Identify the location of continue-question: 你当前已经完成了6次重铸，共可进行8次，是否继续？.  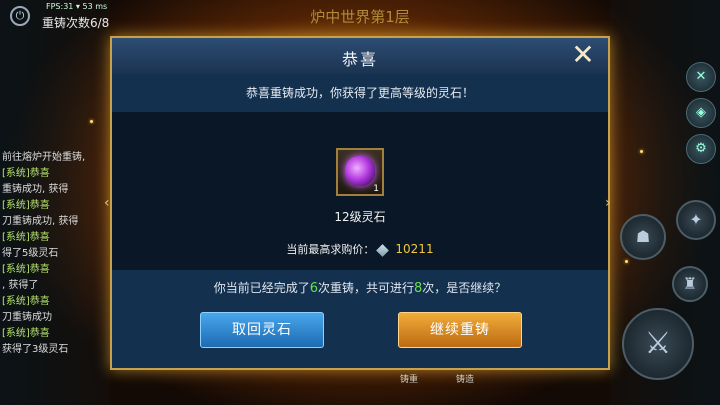
(360, 287).